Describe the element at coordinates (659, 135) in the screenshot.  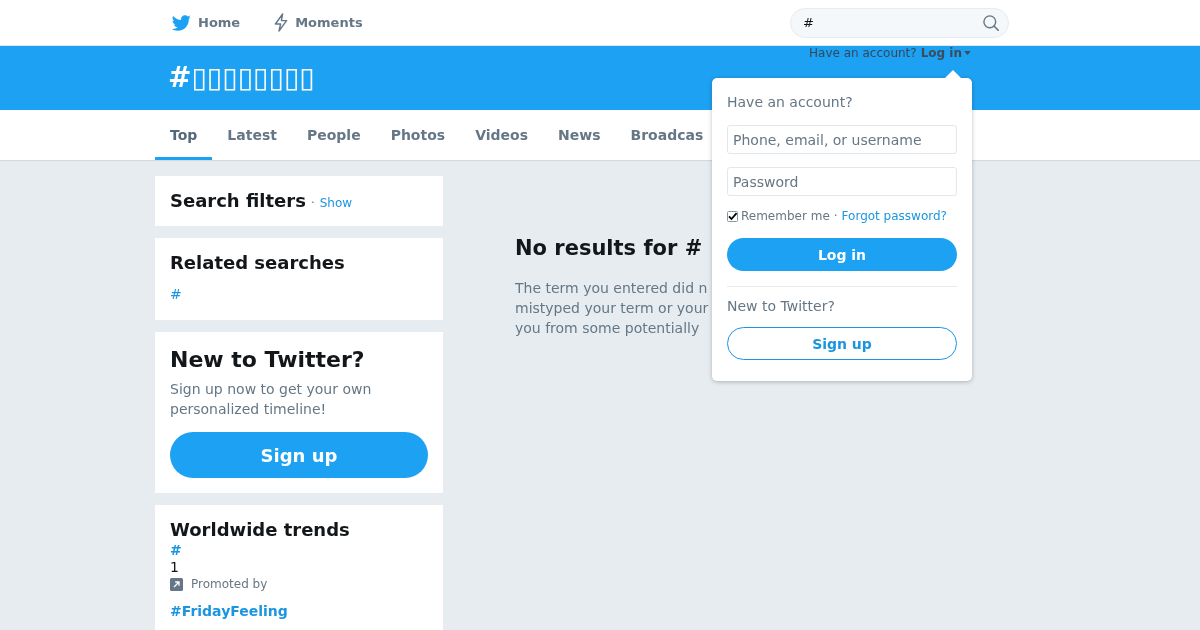
I see `search-tab: Broadcas` at that location.